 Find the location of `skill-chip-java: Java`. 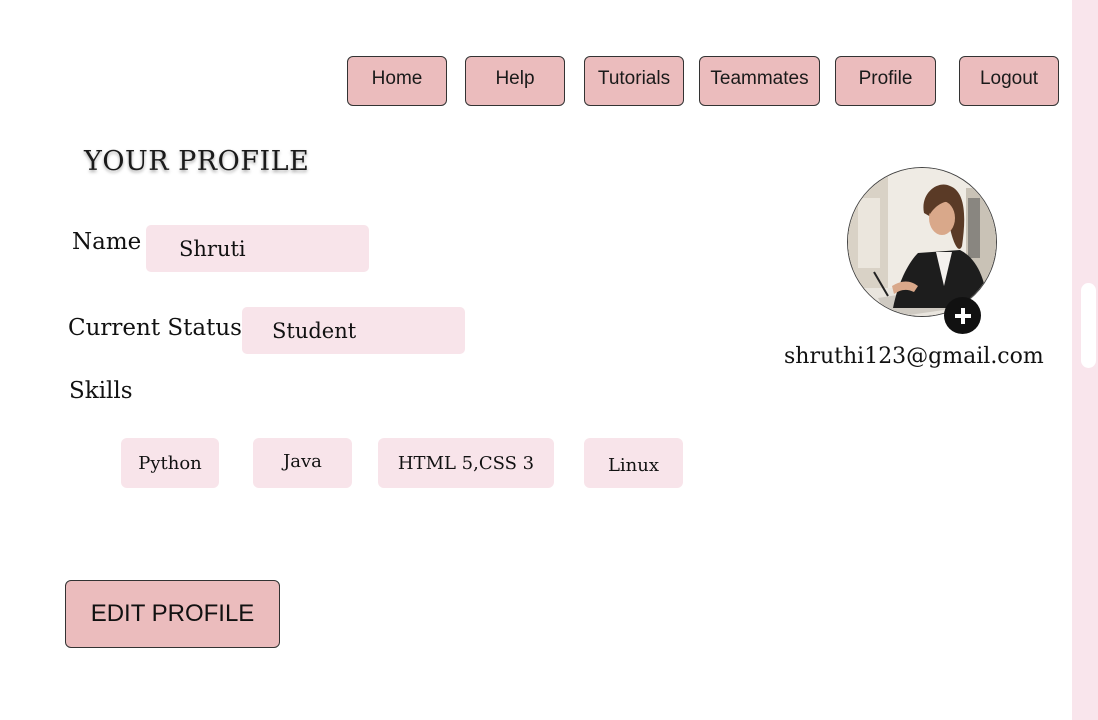

skill-chip-java: Java is located at coordinates (302, 463).